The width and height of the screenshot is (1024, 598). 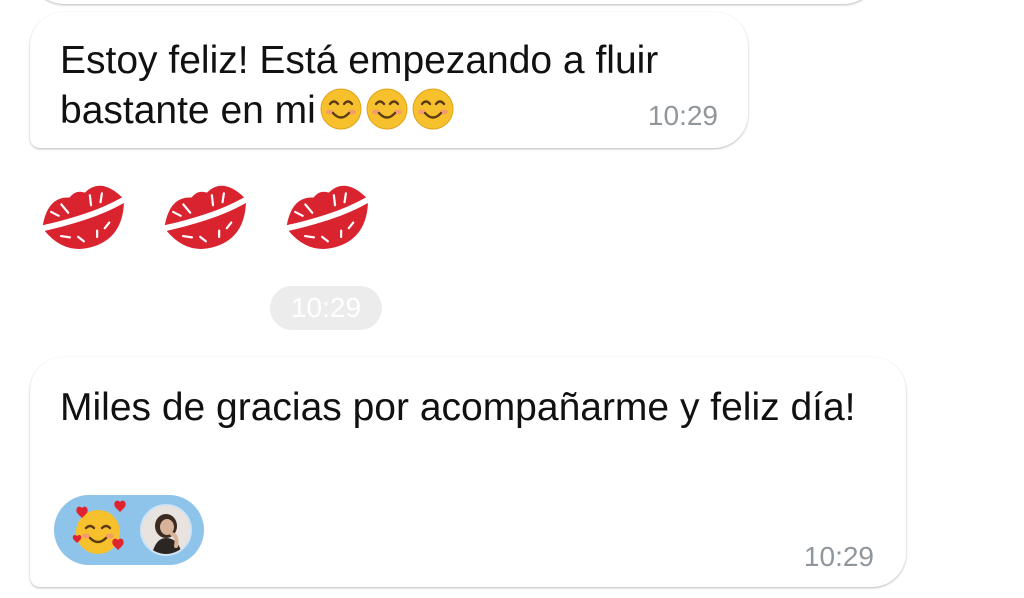 I want to click on emoji-message, so click(x=208, y=217).